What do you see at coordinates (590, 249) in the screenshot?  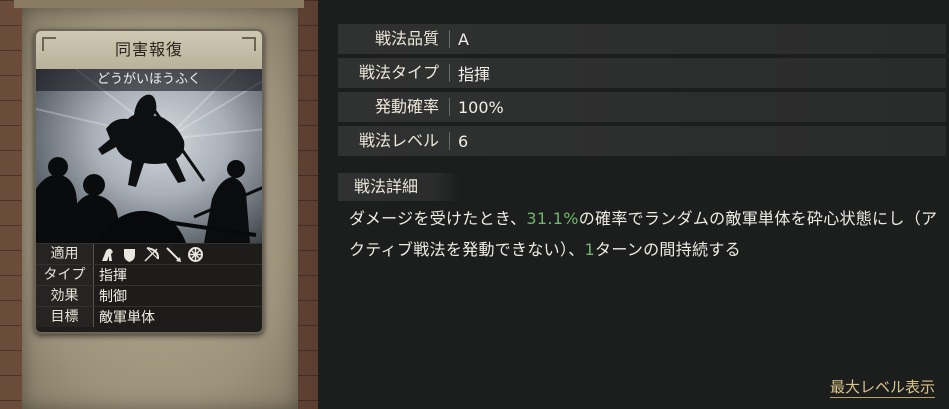 I see `detail-highlight-turns: 1` at bounding box center [590, 249].